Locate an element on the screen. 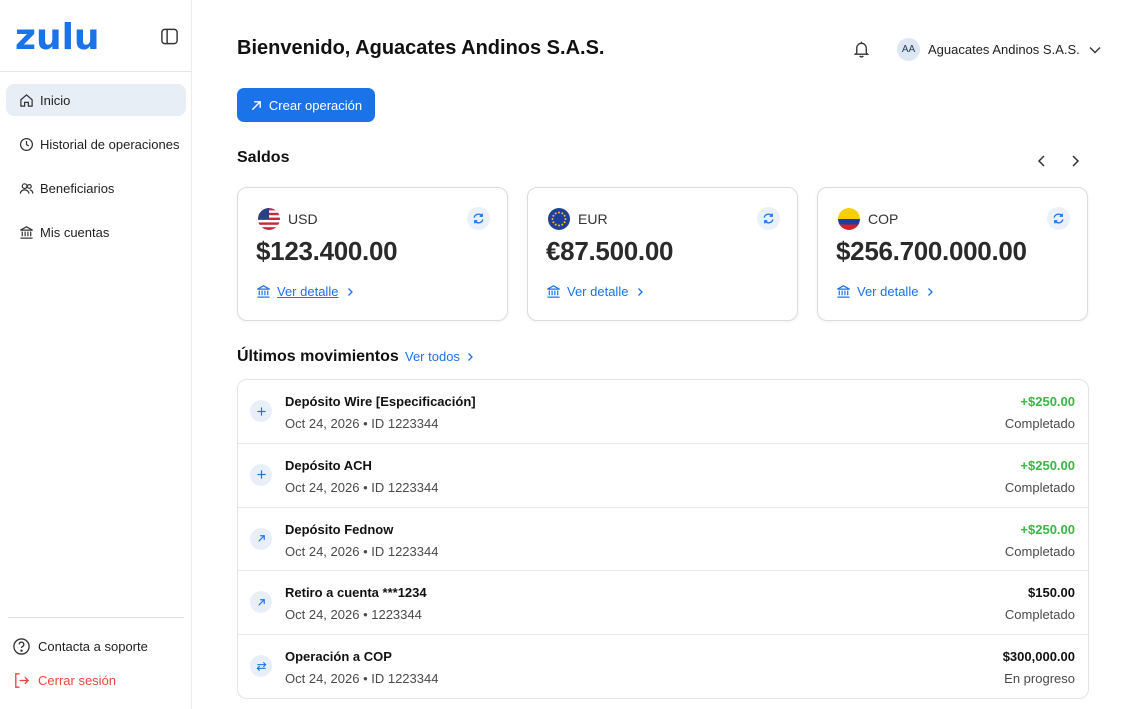 The width and height of the screenshot is (1132, 709). currency-code: EUR is located at coordinates (593, 219).